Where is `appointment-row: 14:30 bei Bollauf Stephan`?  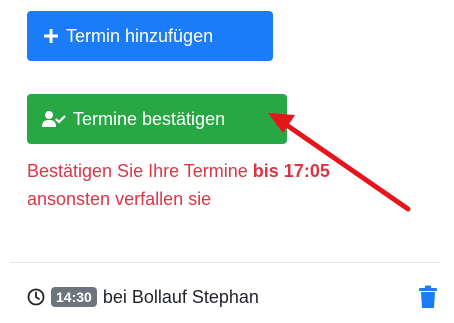
appointment-row: 14:30 bei Bollauf Stephan is located at coordinates (143, 297).